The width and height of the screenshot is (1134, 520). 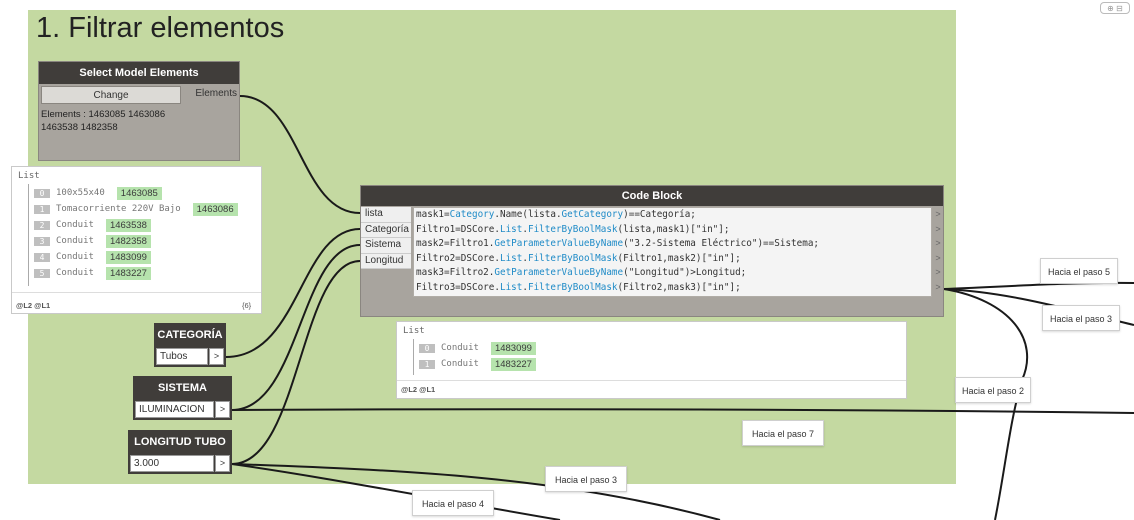 I want to click on longitud-value: 3.000, so click(x=172, y=463).